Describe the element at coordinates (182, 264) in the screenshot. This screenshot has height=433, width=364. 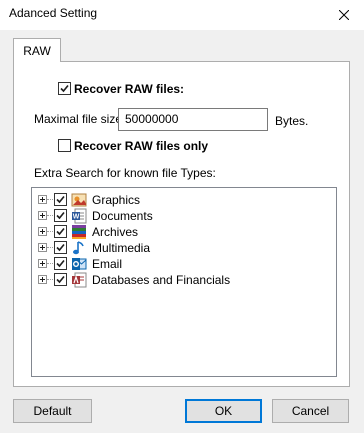
I see `tree-item-email: Email` at that location.